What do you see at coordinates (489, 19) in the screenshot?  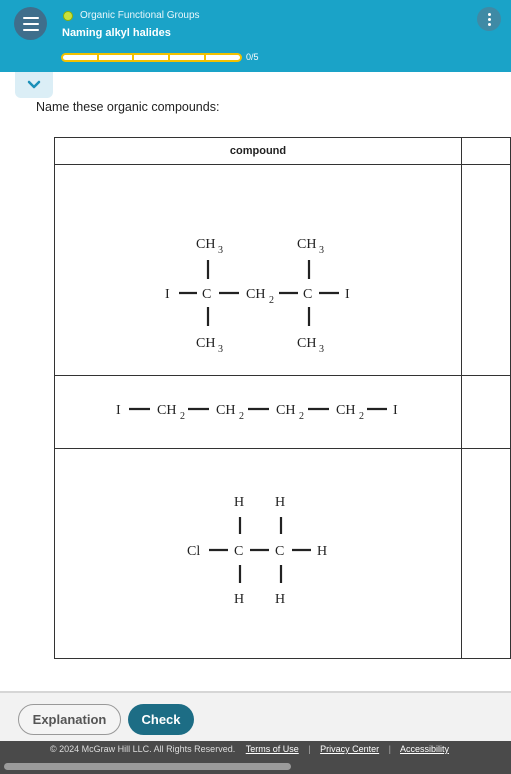 I see `more-options-icon` at bounding box center [489, 19].